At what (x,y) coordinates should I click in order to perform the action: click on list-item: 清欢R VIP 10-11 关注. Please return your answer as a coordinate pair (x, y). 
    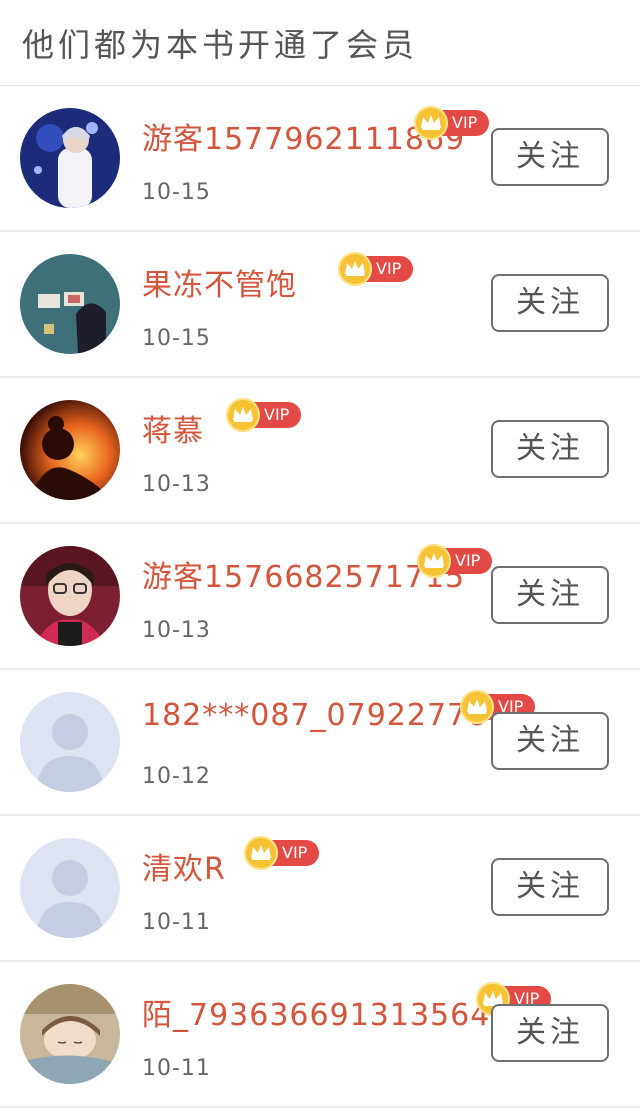
    Looking at the image, I should click on (320, 889).